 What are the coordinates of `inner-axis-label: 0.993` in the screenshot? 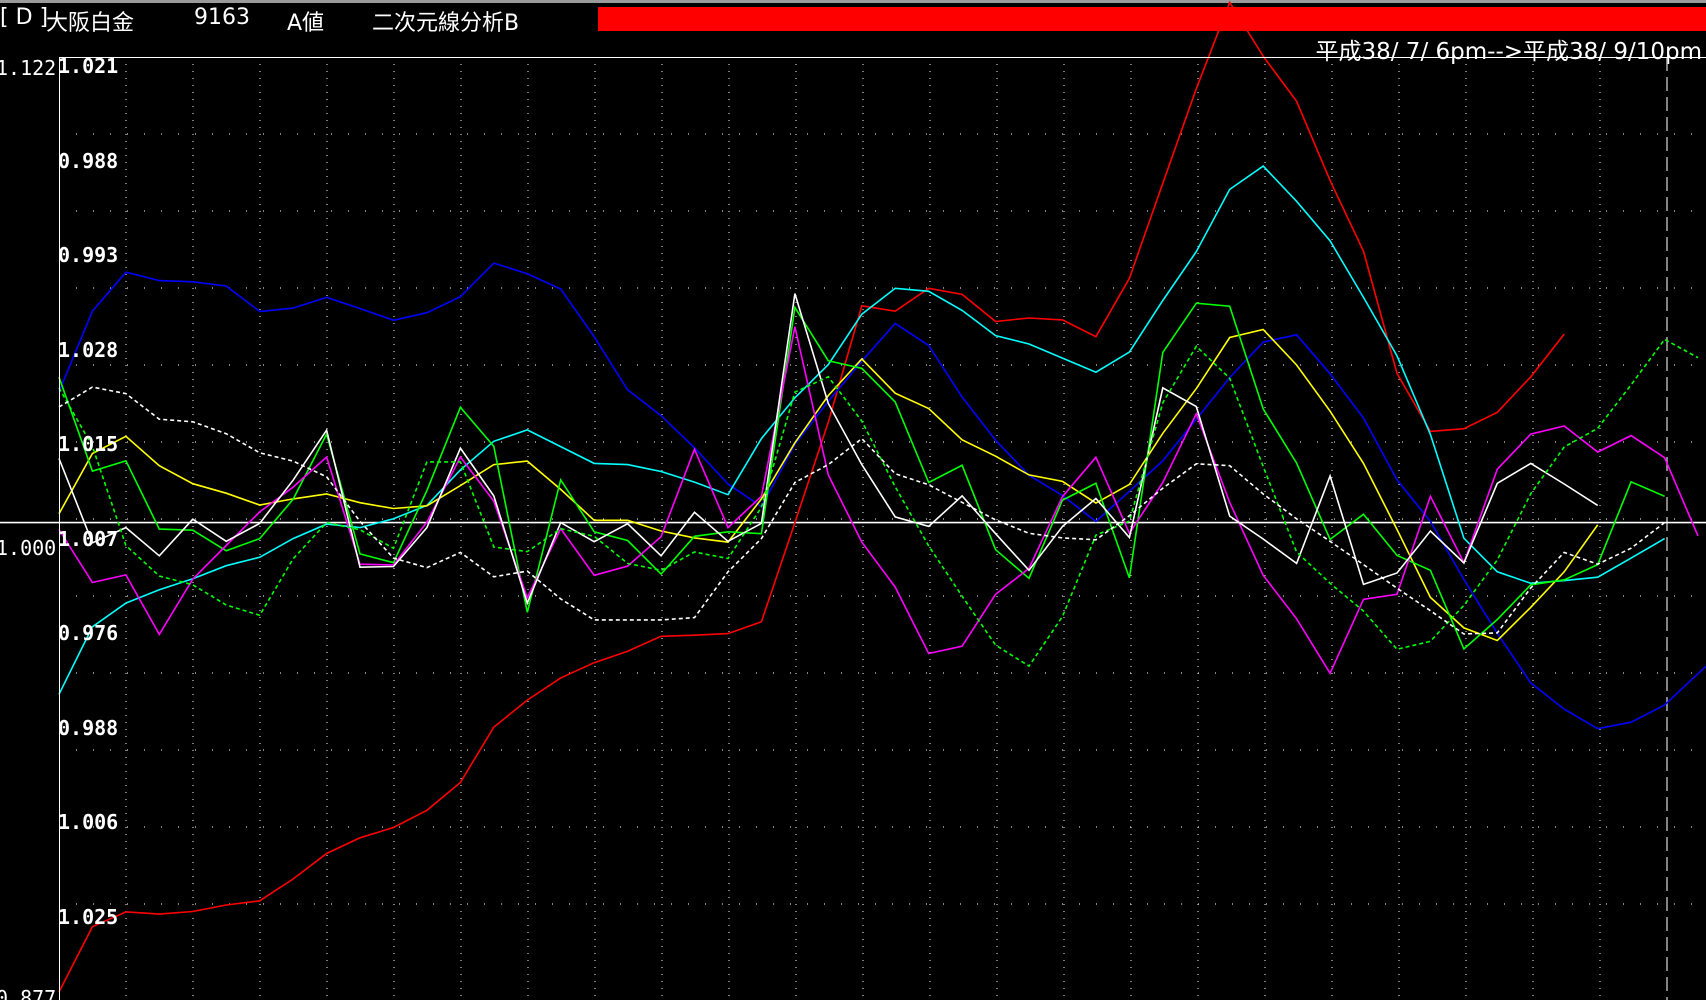 It's located at (88, 255).